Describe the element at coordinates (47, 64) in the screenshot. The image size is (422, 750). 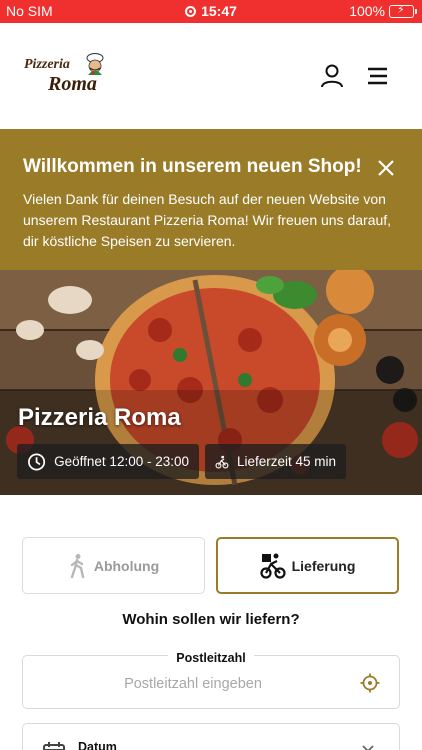
I see `logo-text-line1: Pizzeria` at that location.